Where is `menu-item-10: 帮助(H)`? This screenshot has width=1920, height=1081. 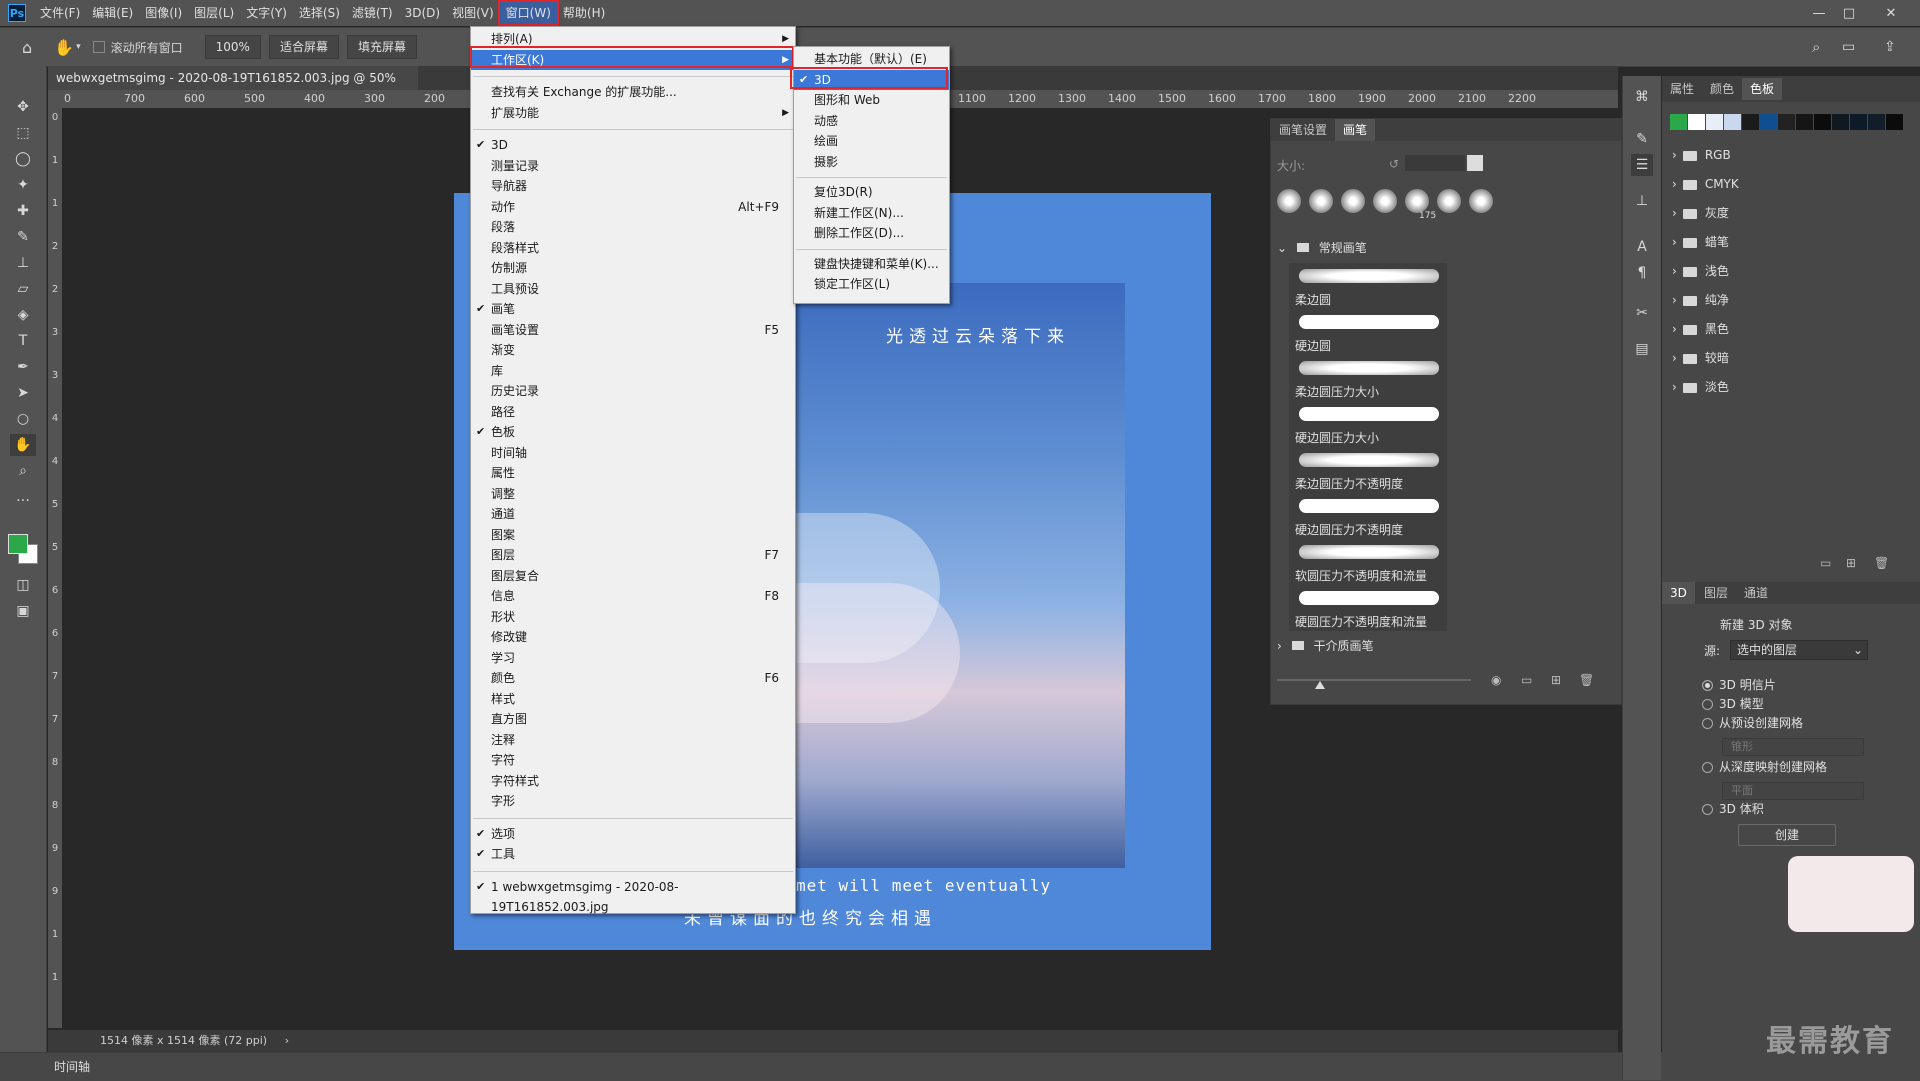 menu-item-10: 帮助(H) is located at coordinates (584, 13).